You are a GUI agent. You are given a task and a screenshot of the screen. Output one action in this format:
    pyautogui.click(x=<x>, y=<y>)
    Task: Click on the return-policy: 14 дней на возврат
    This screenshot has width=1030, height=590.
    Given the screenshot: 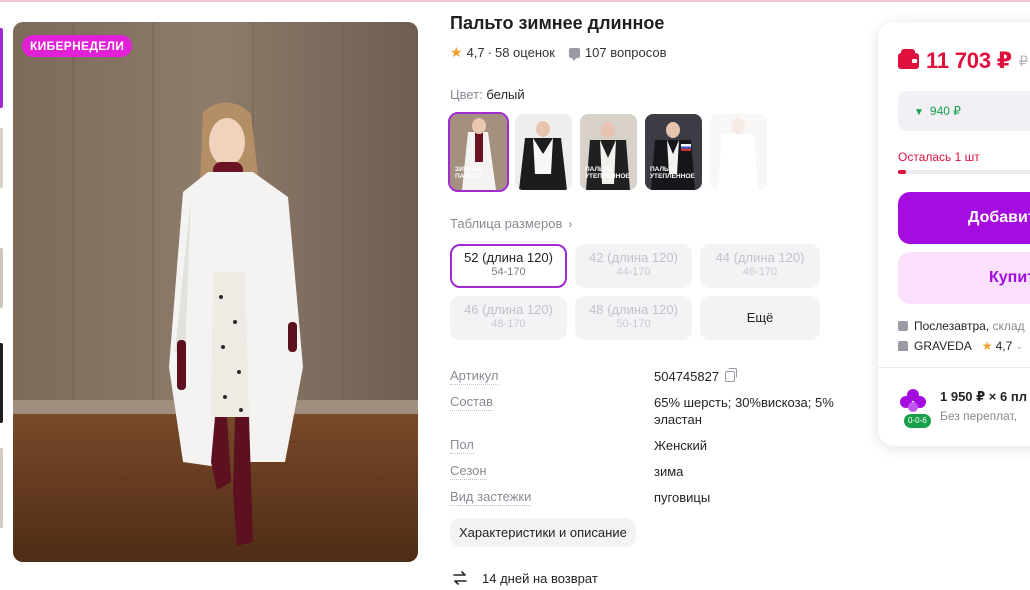 What is the action you would take?
    pyautogui.click(x=525, y=578)
    